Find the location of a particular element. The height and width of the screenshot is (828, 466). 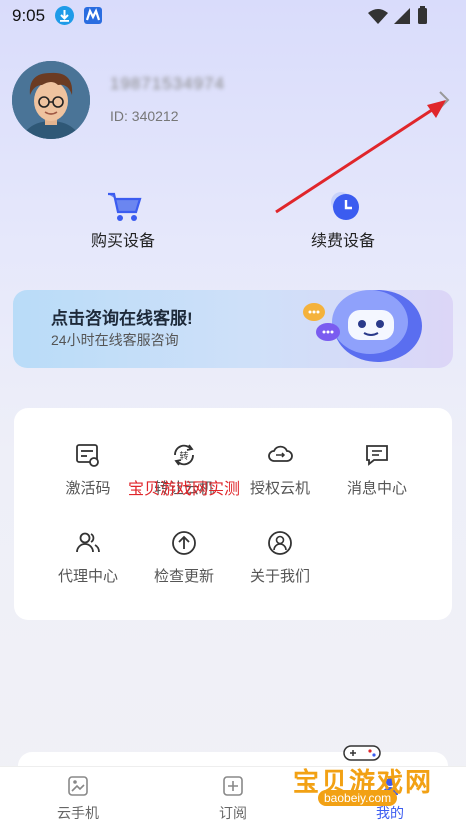

menu-label: 检查更新 is located at coordinates (183, 576).